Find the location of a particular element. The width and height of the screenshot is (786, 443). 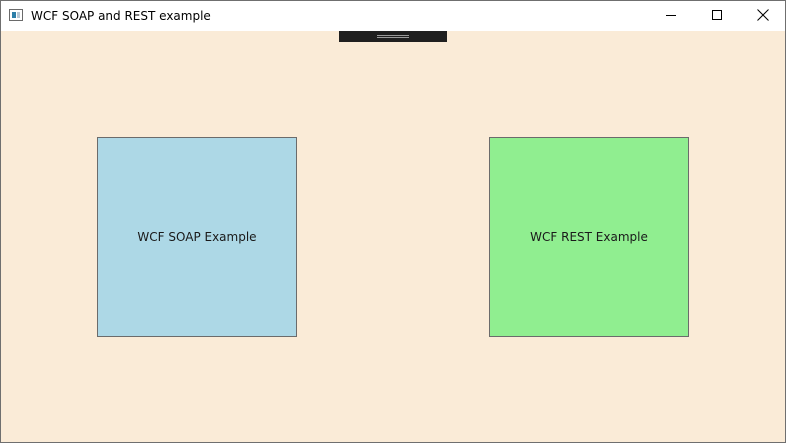

close-button is located at coordinates (763, 16).